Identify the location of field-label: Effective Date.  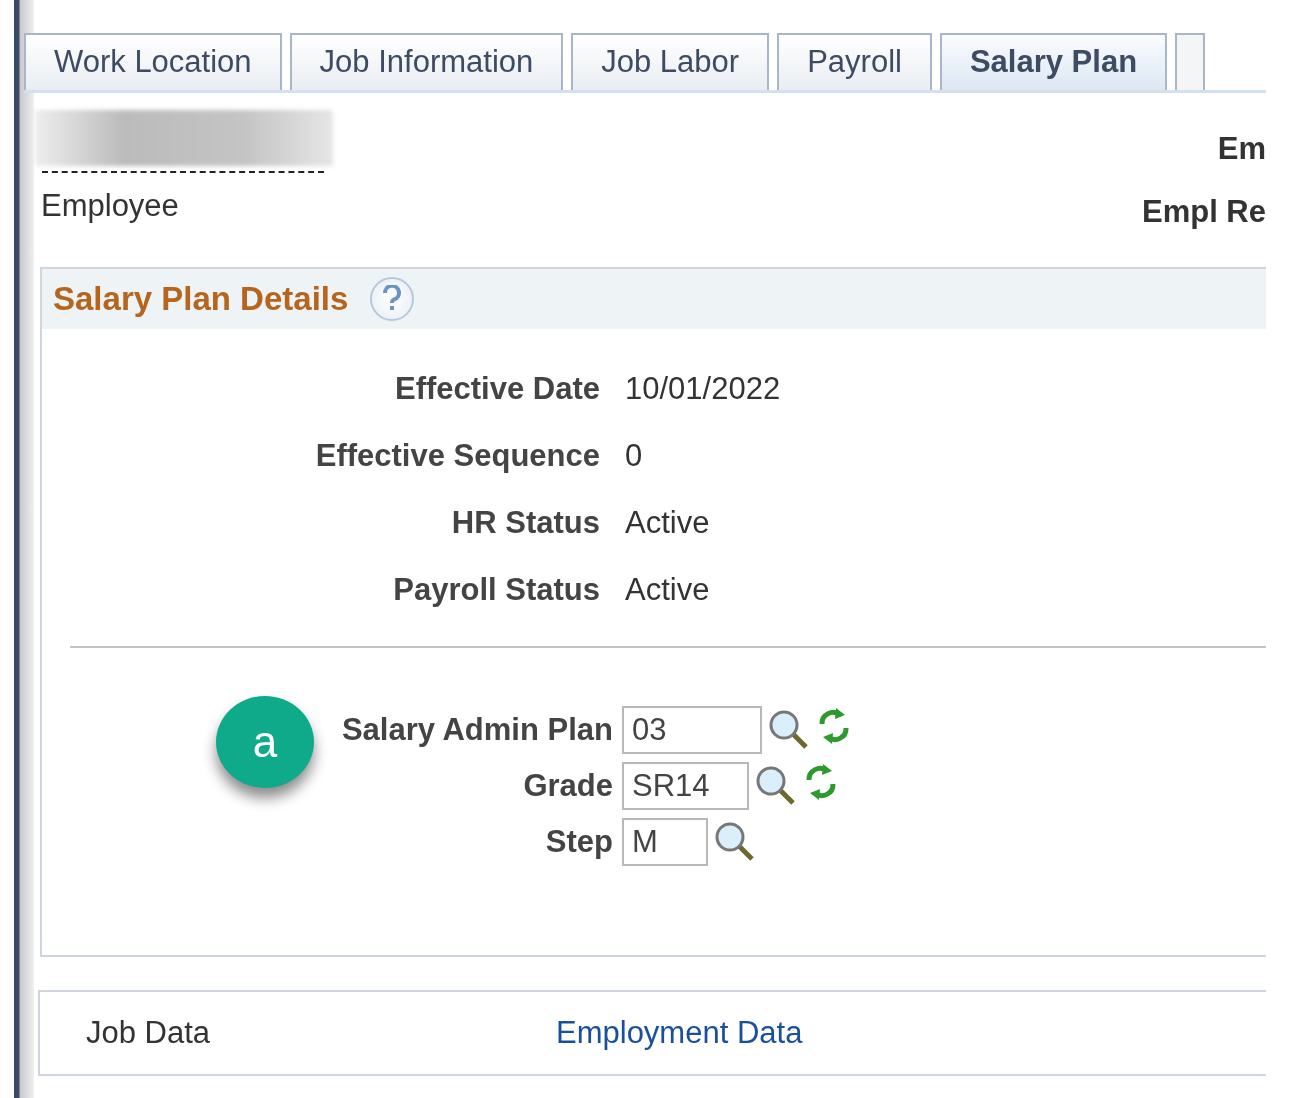
(496, 389).